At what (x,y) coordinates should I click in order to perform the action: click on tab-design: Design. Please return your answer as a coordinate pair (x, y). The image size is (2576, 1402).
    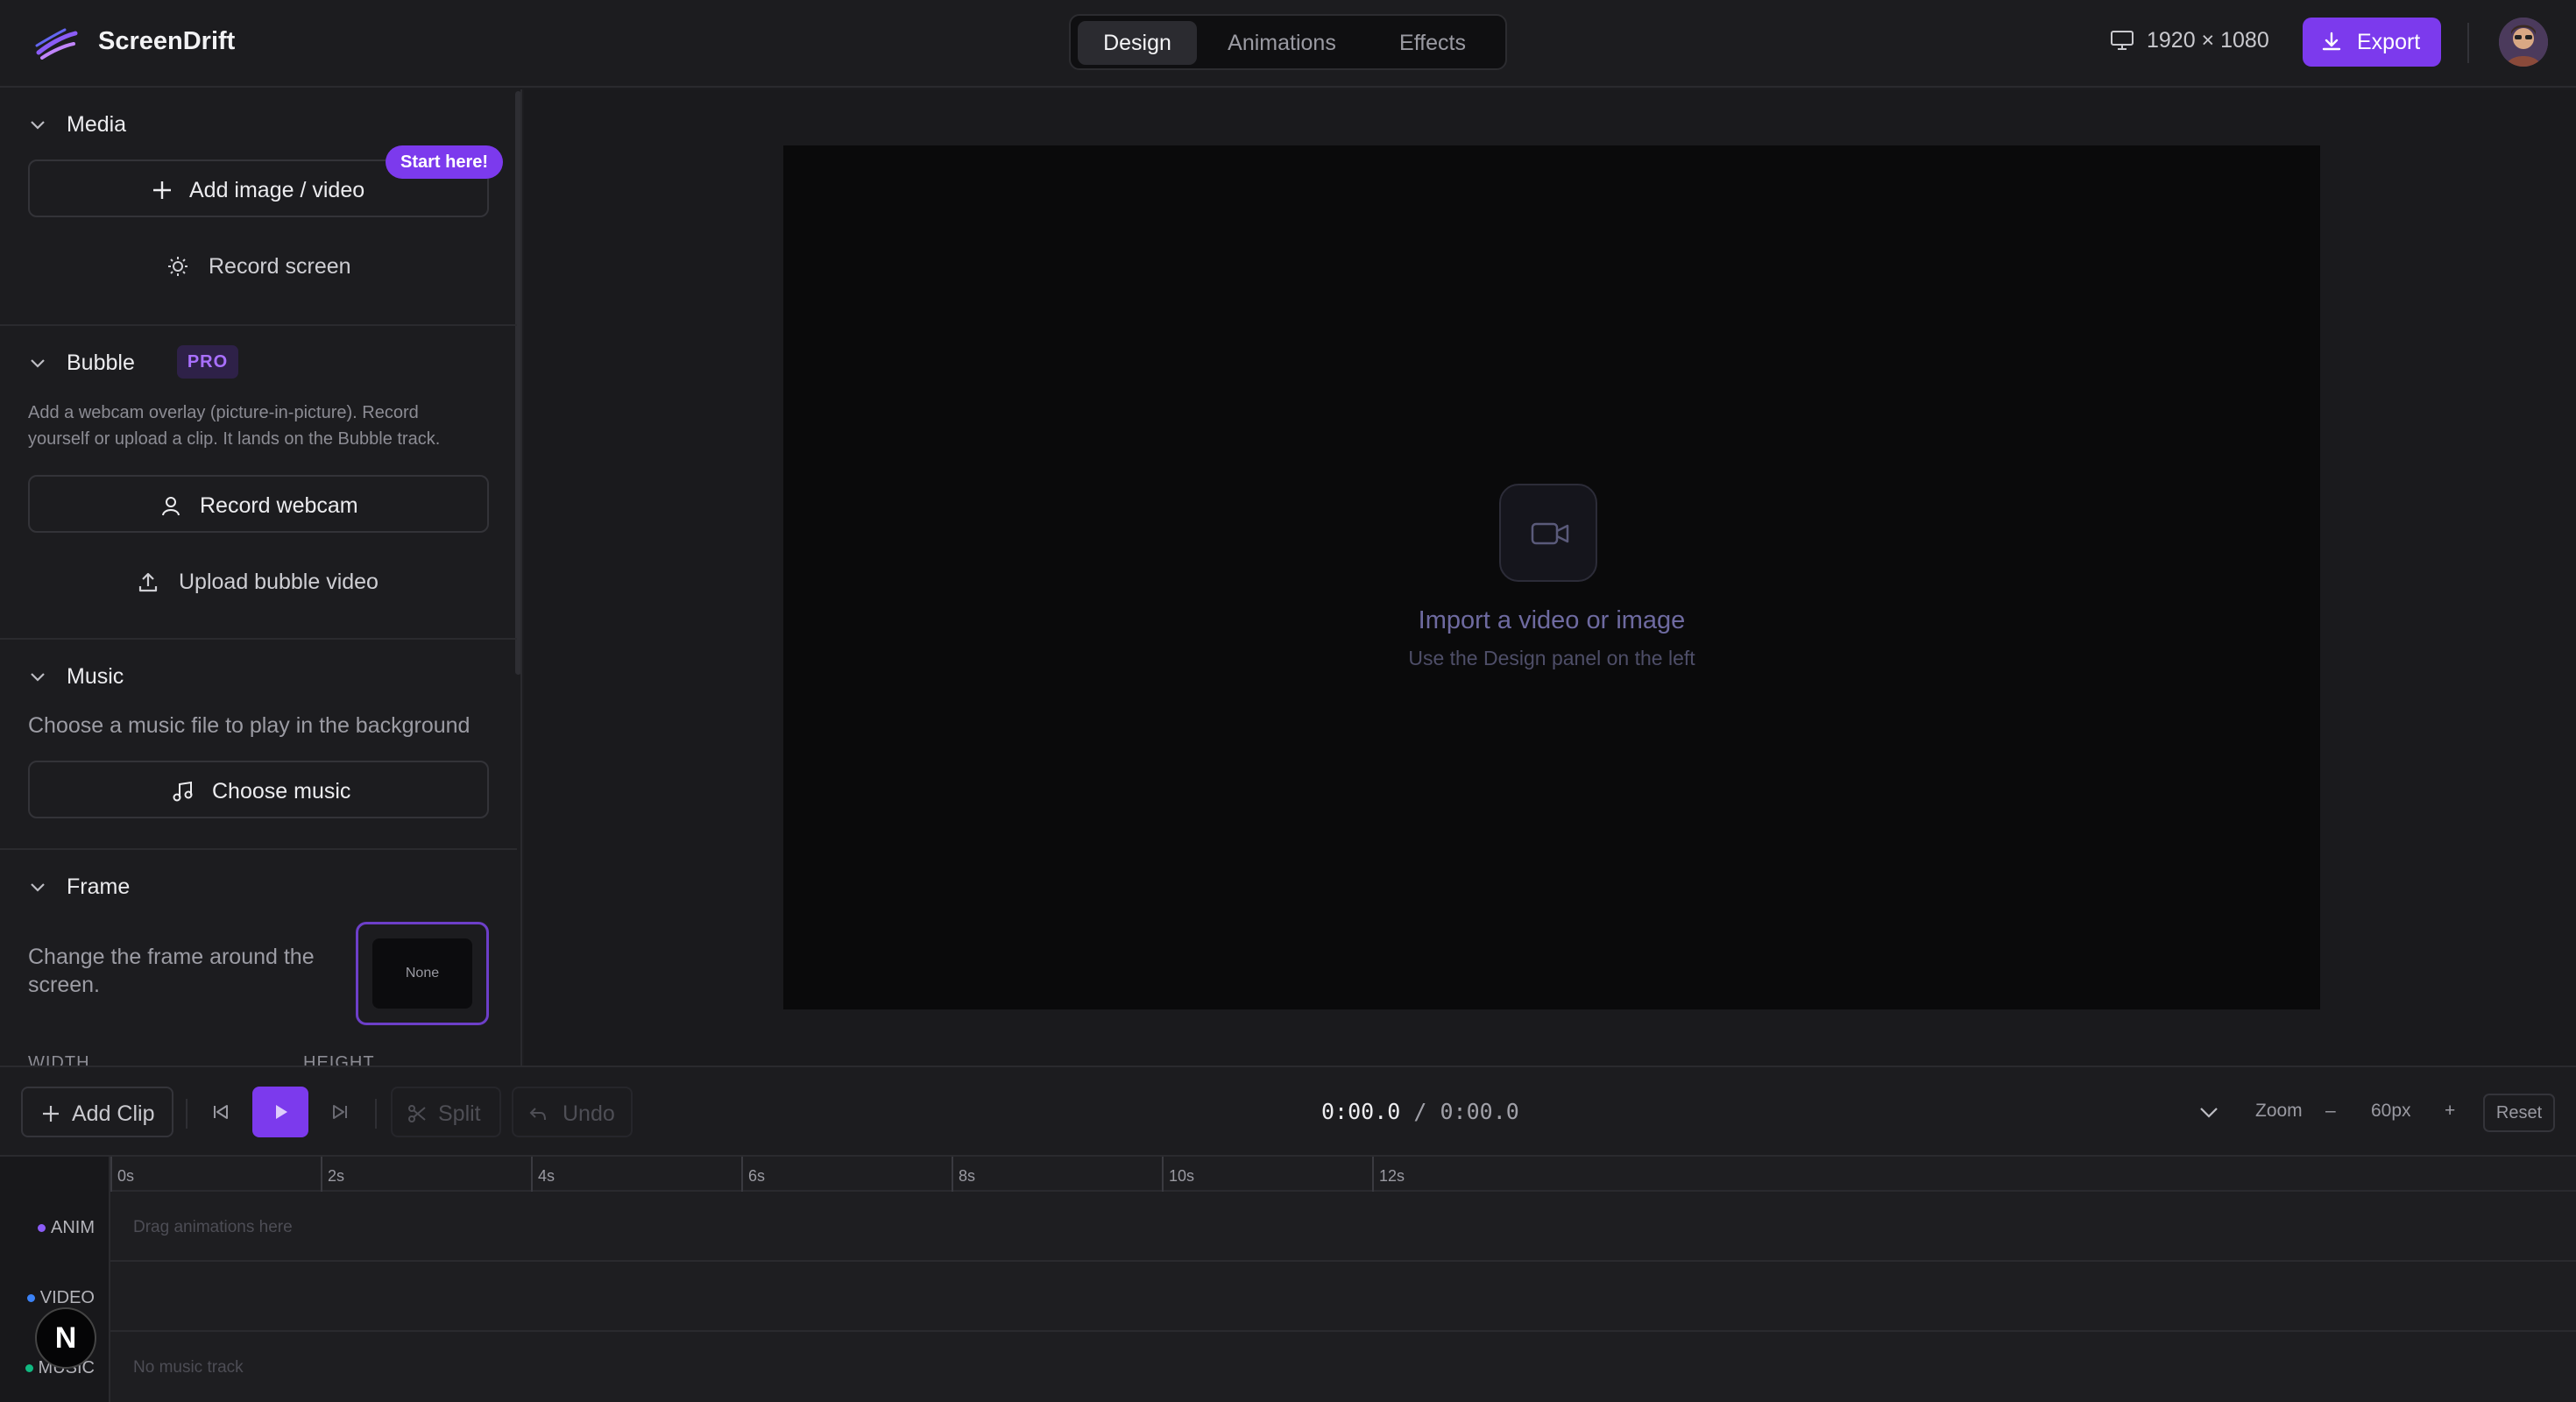
    Looking at the image, I should click on (1137, 43).